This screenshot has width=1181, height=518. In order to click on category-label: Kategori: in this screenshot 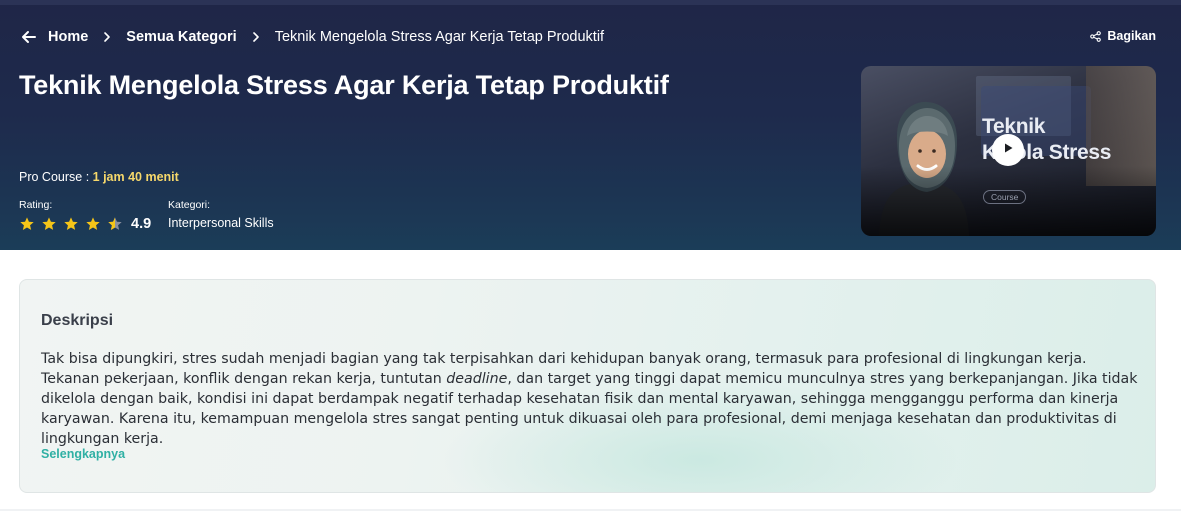, I will do `click(189, 205)`.